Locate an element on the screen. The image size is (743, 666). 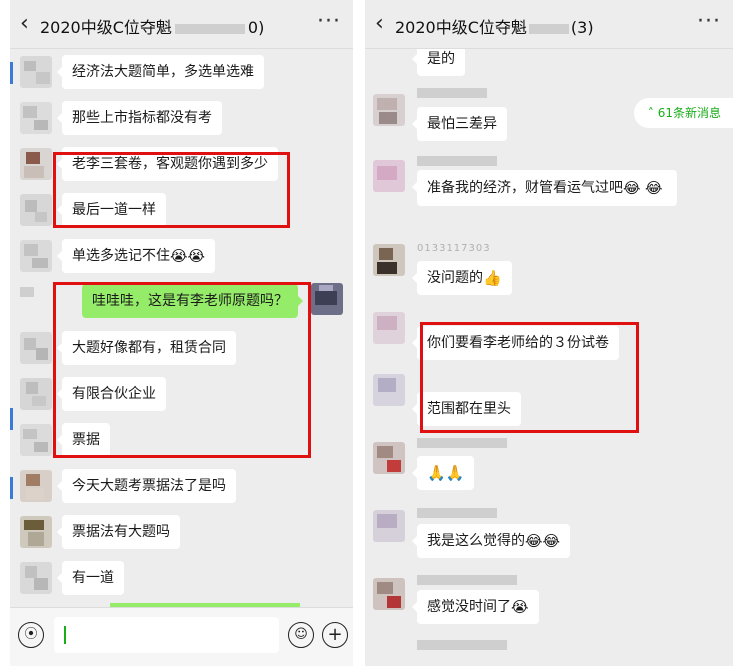
message-bubble: 大题好像都有，租赁合同 is located at coordinates (146, 348).